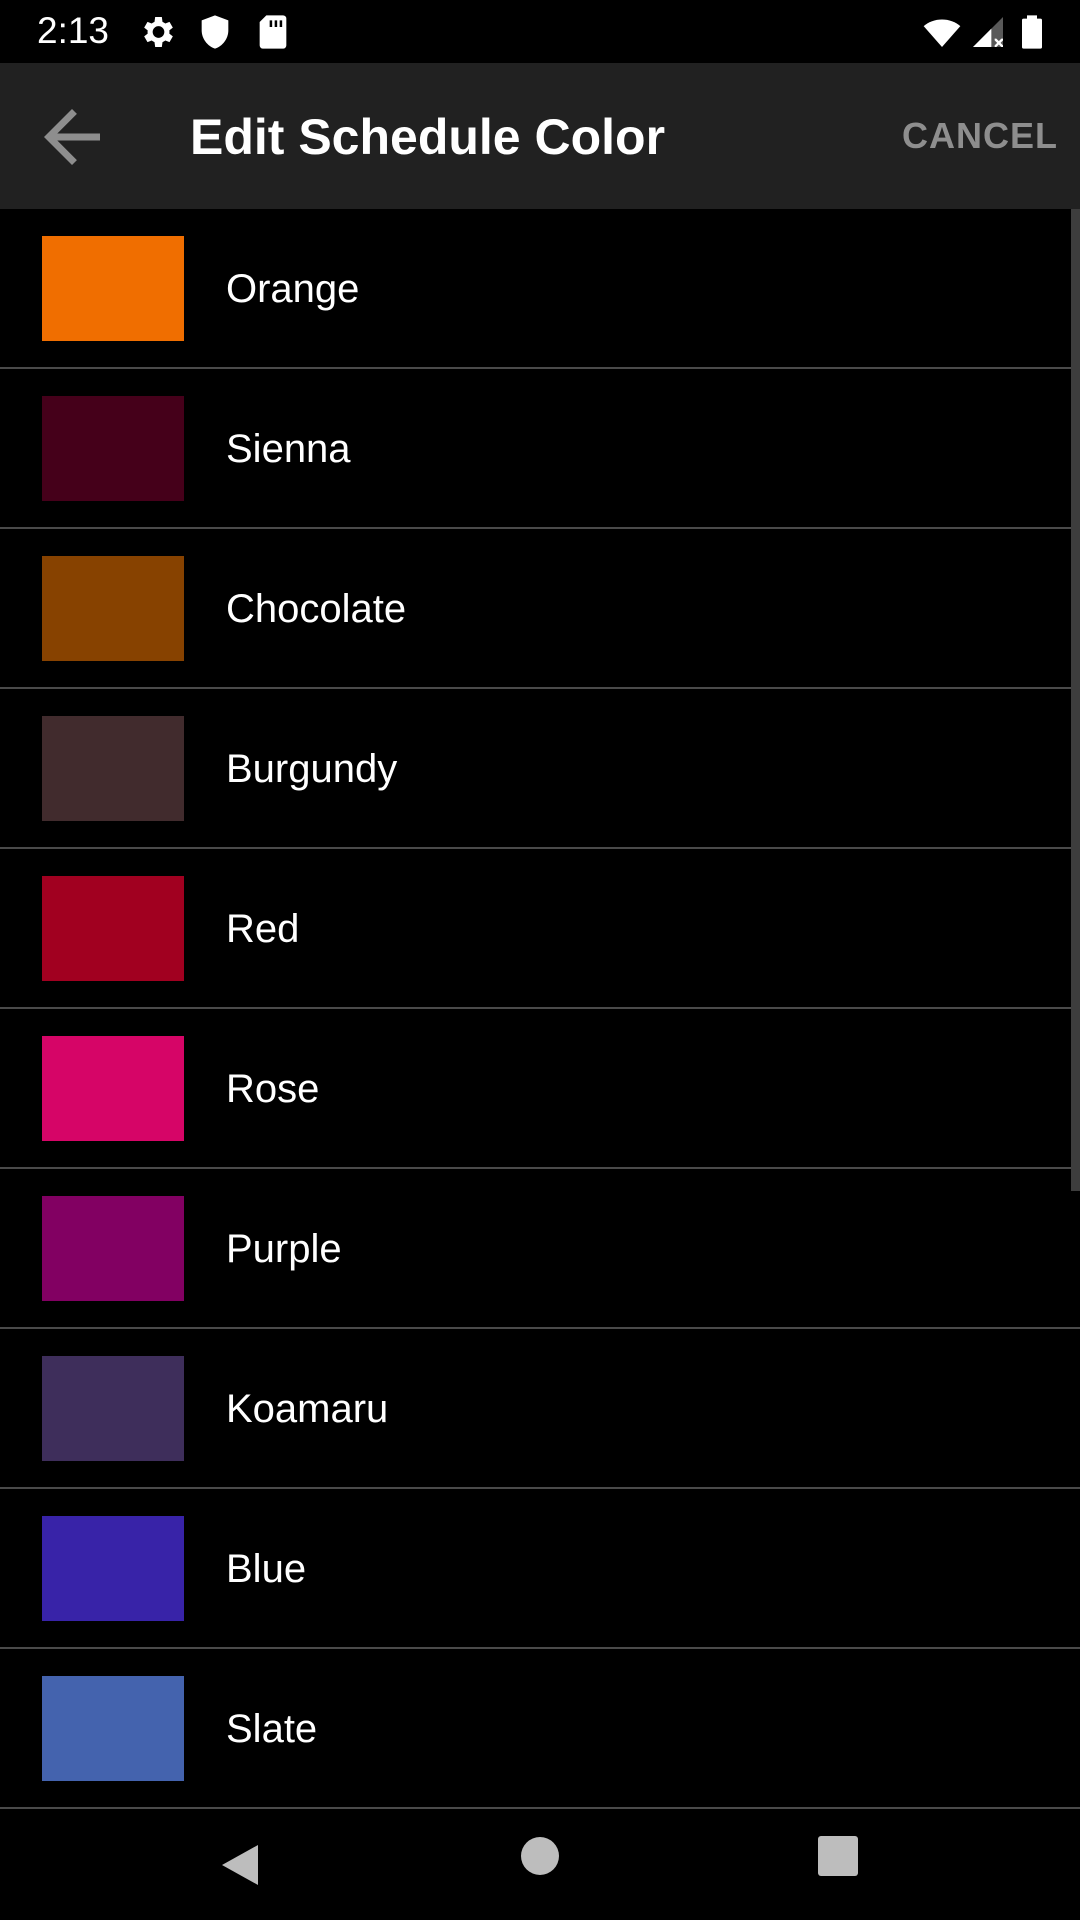 This screenshot has width=1080, height=1920. What do you see at coordinates (988, 32) in the screenshot?
I see `signal-icon` at bounding box center [988, 32].